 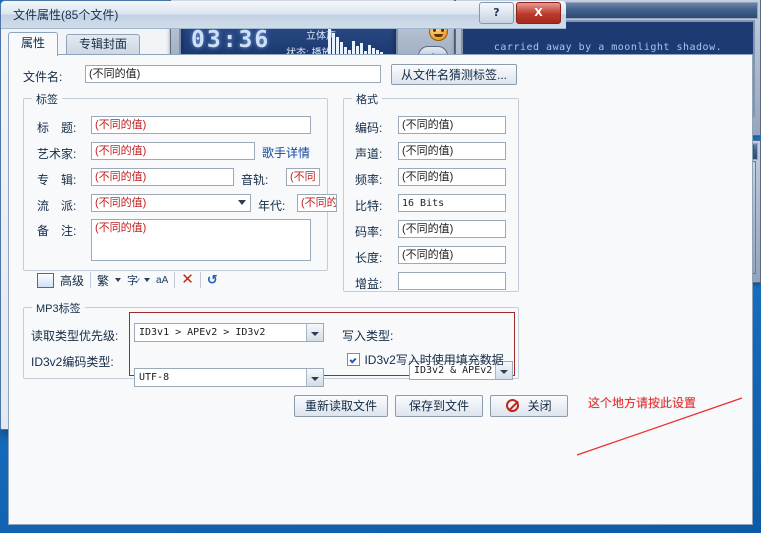 I want to click on gain-label: 增益:, so click(x=369, y=284).